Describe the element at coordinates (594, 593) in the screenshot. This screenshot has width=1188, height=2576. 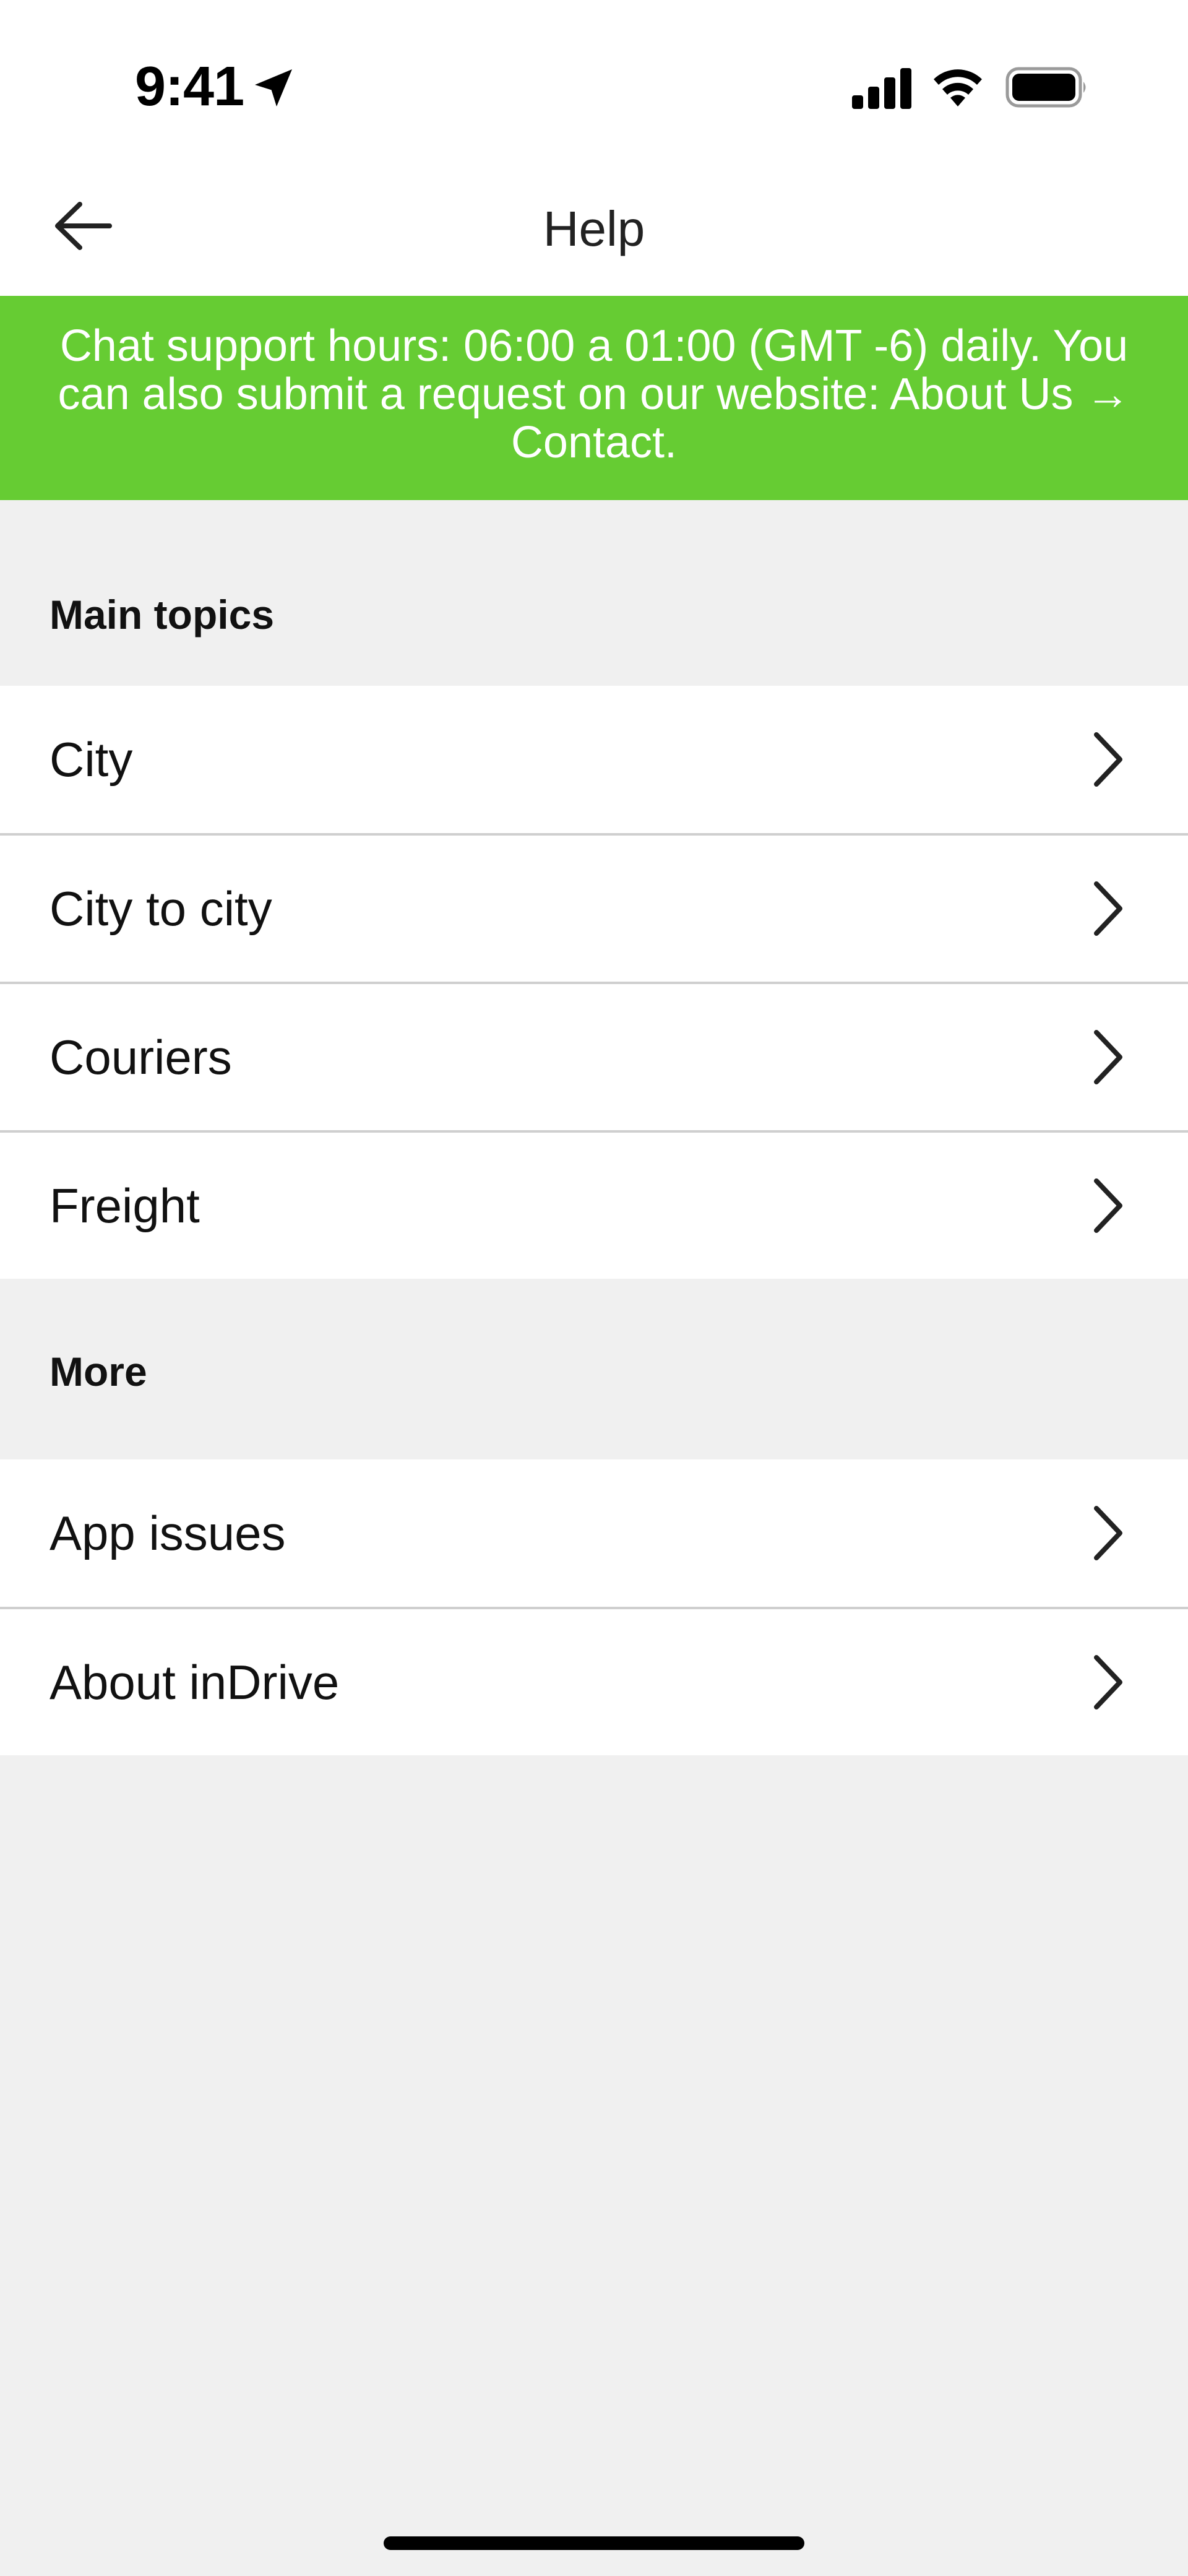
I see `section-header-main-topics: Main topics` at that location.